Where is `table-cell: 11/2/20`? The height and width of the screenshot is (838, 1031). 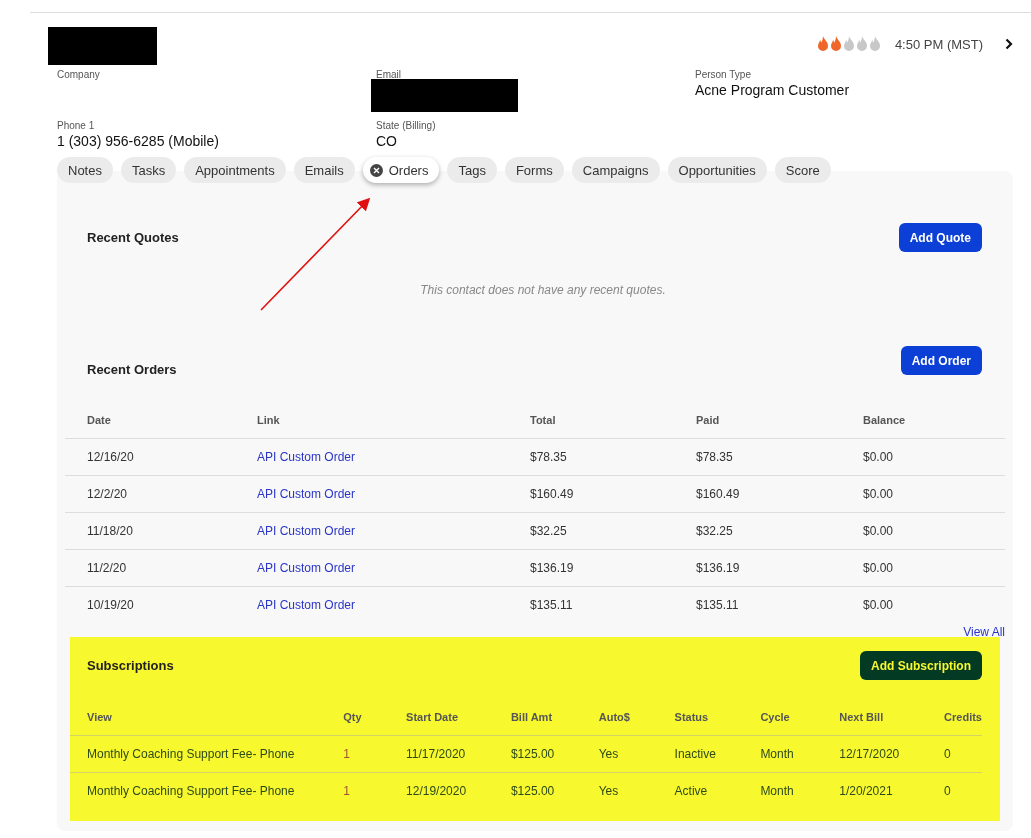
table-cell: 11/2/20 is located at coordinates (161, 568).